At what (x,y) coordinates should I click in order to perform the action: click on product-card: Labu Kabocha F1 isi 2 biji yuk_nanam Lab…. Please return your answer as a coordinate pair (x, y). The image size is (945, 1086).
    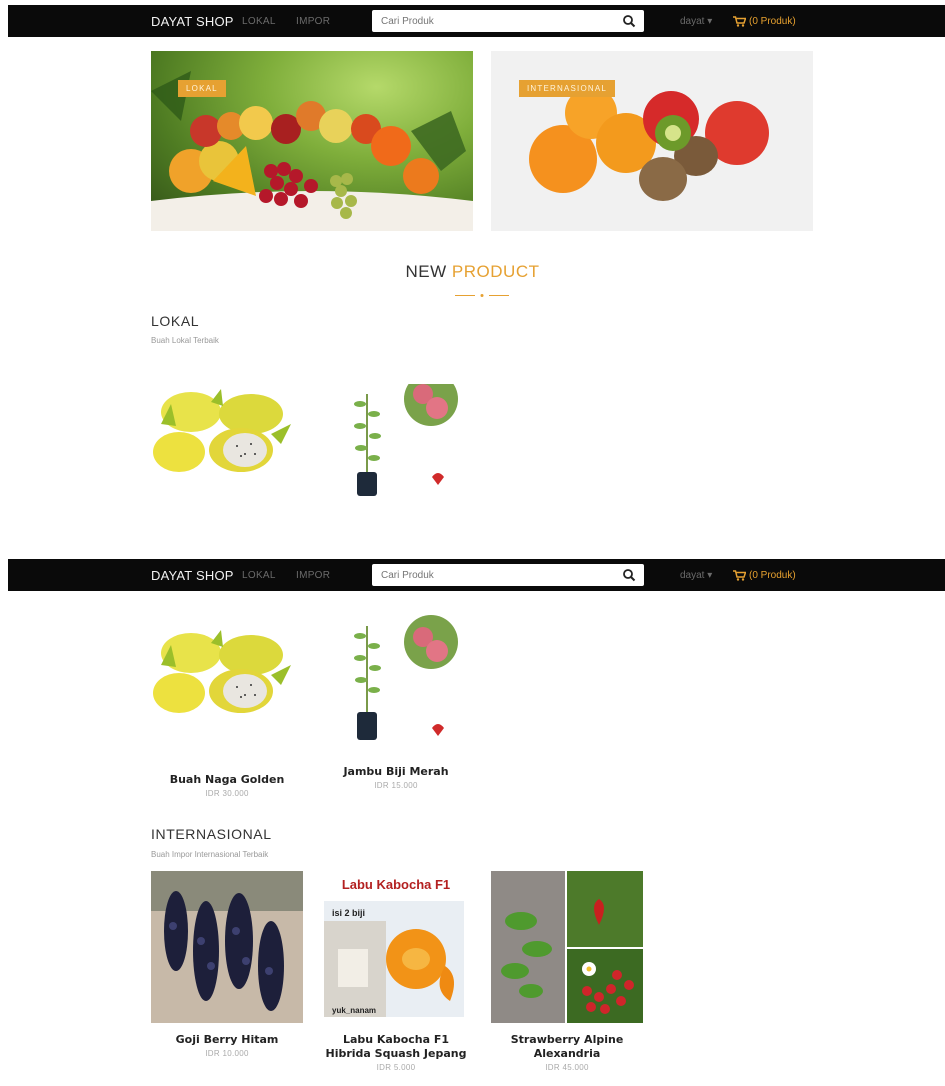
    Looking at the image, I should click on (396, 971).